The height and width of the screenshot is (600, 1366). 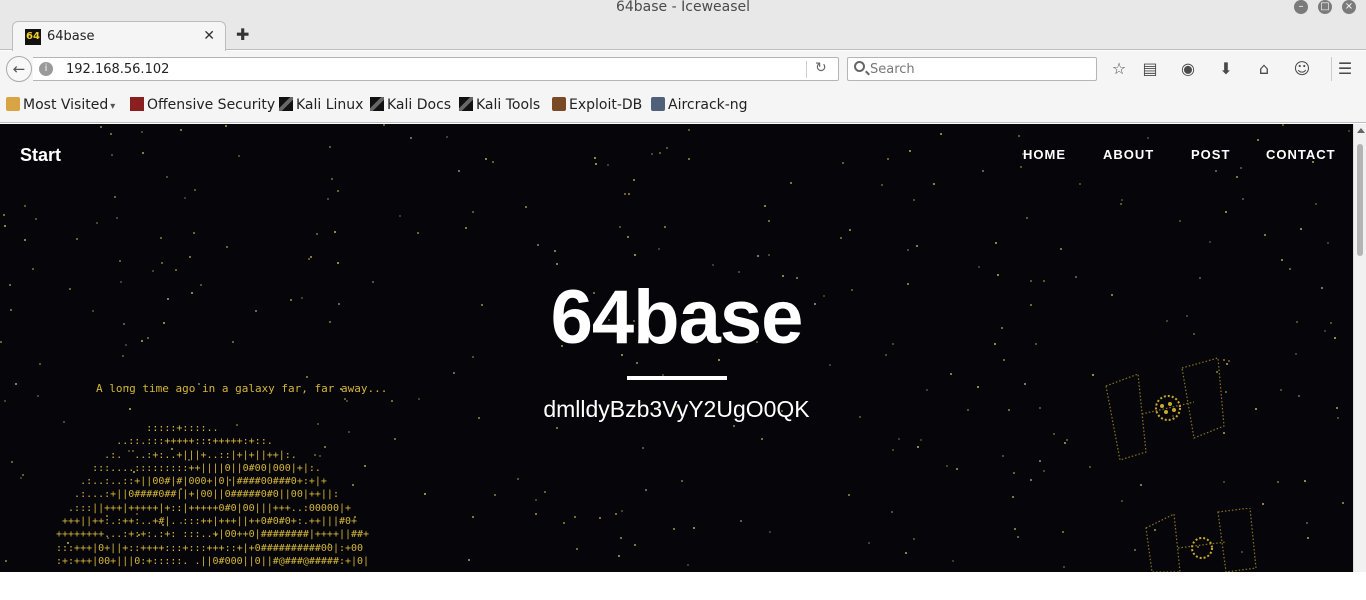 I want to click on minimize-icon: –, so click(x=1301, y=7).